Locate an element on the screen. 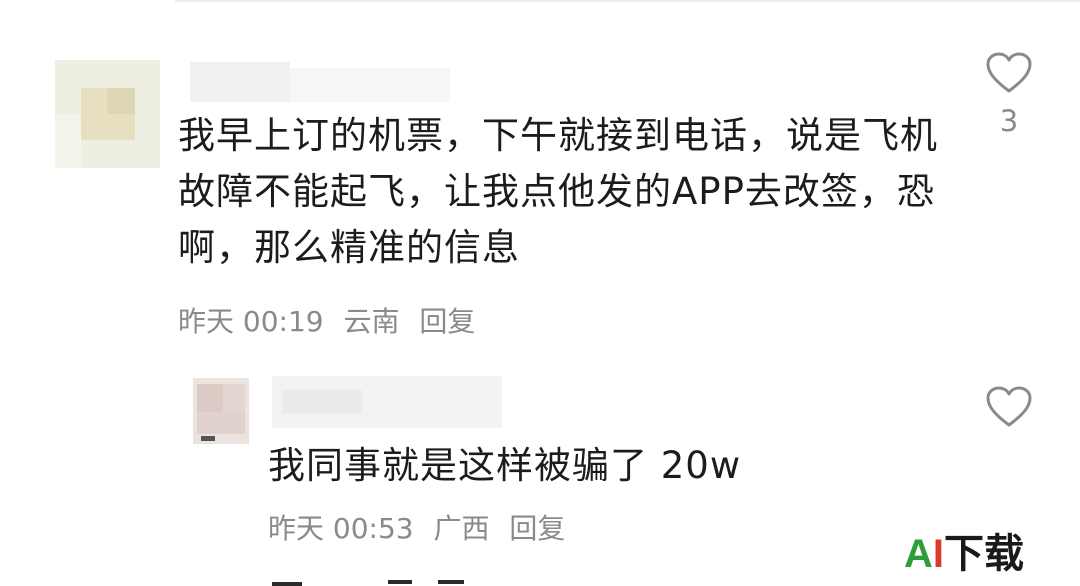  next-comment-cut-off is located at coordinates (378, 579).